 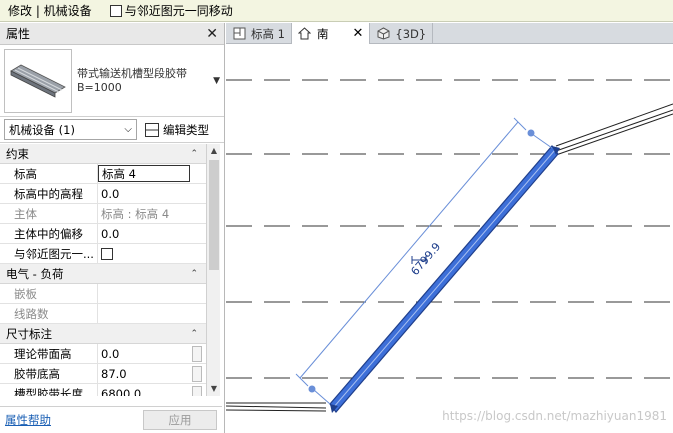 I want to click on instance-filter-row: 机械设备 (1) ⌵ 编辑类型, so click(x=112, y=130).